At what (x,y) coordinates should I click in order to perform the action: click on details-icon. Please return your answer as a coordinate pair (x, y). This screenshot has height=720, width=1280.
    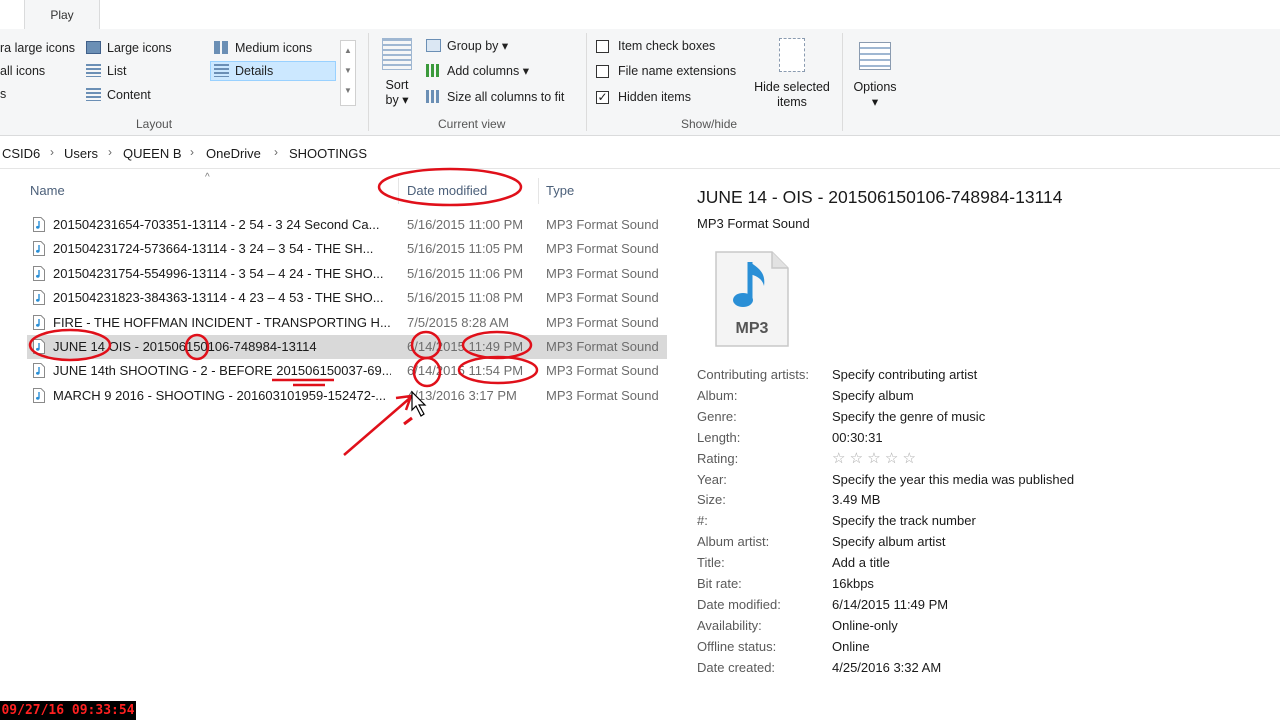
    Looking at the image, I should click on (221, 70).